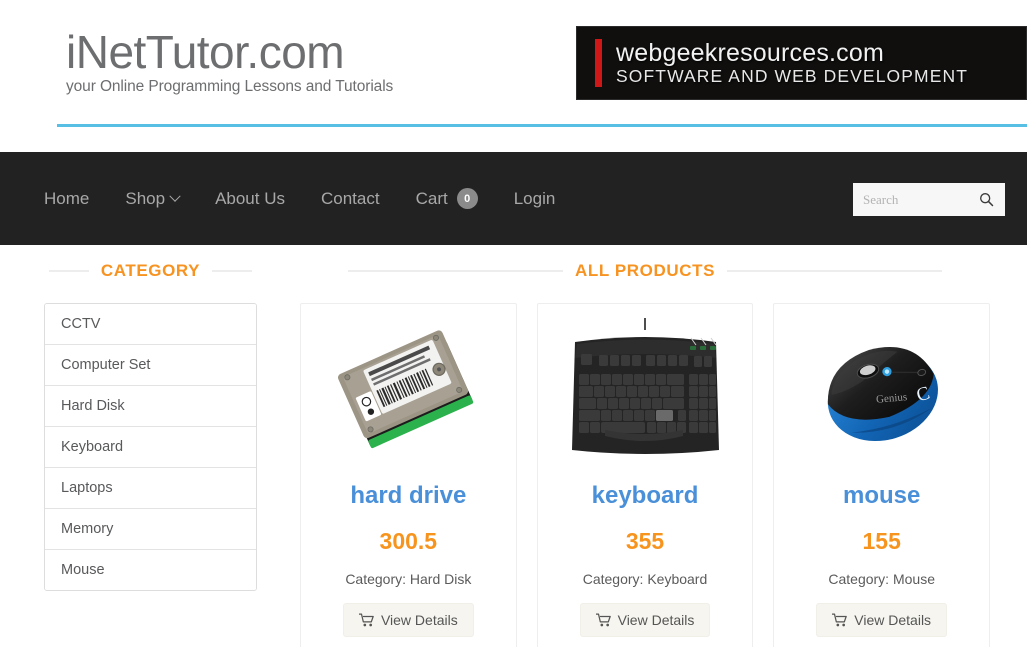  I want to click on all-products-heading: ALL PRODUCTS, so click(645, 271).